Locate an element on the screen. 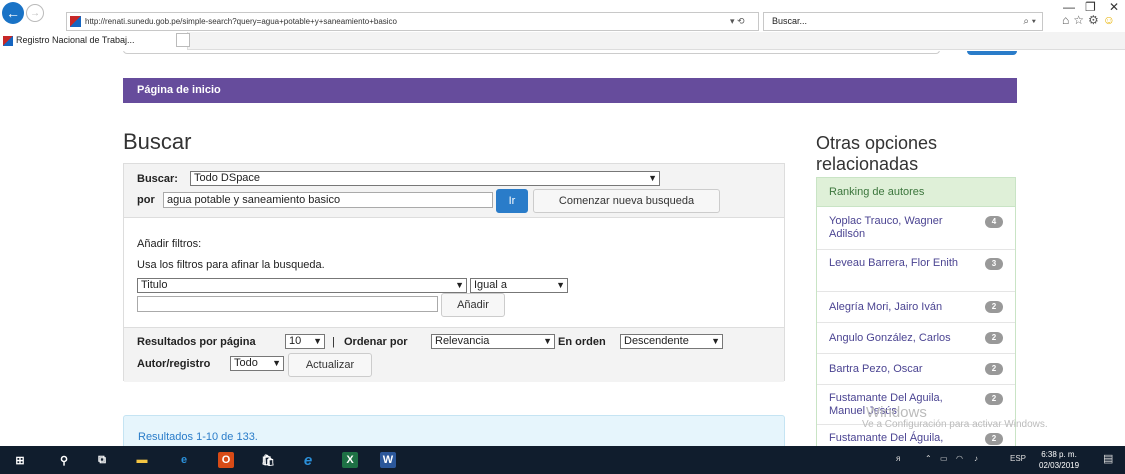 Image resolution: width=1125 pixels, height=474 pixels. notifications-icon: ▤ is located at coordinates (1108, 458).